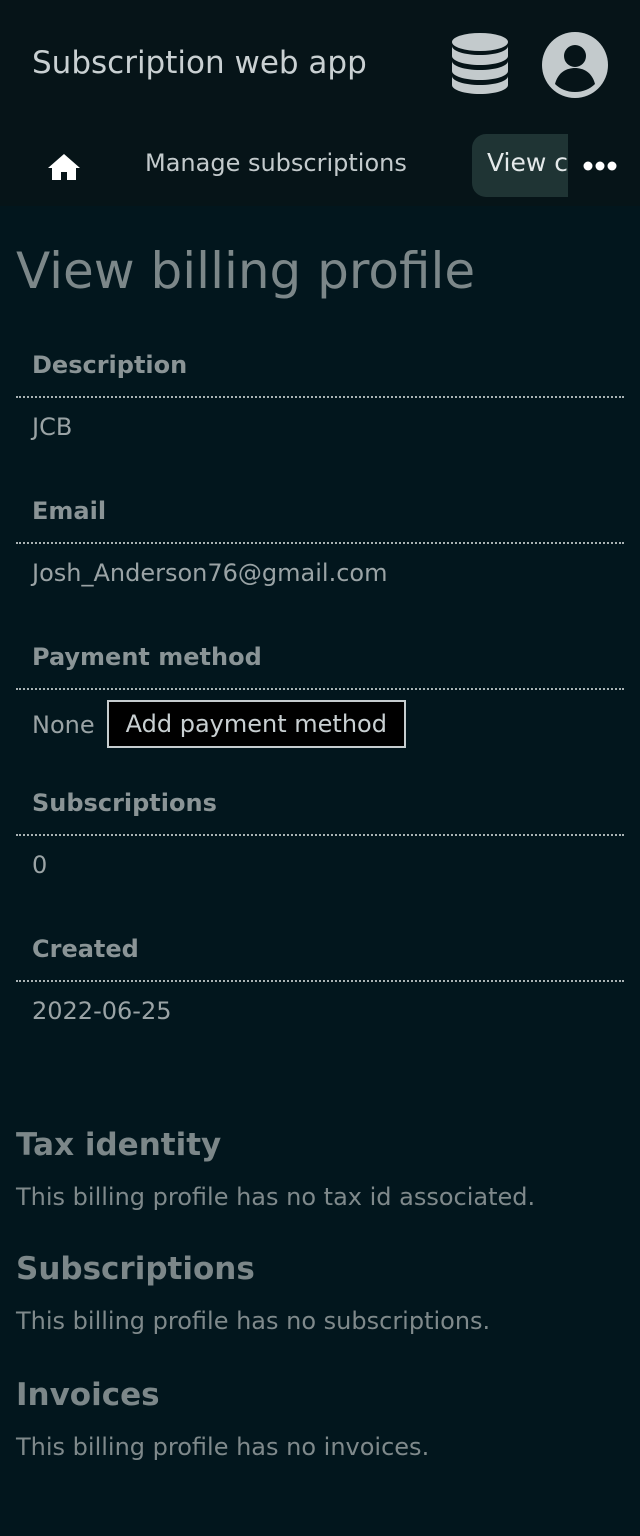  What do you see at coordinates (88, 1395) in the screenshot?
I see `invoices-heading: Invoices` at bounding box center [88, 1395].